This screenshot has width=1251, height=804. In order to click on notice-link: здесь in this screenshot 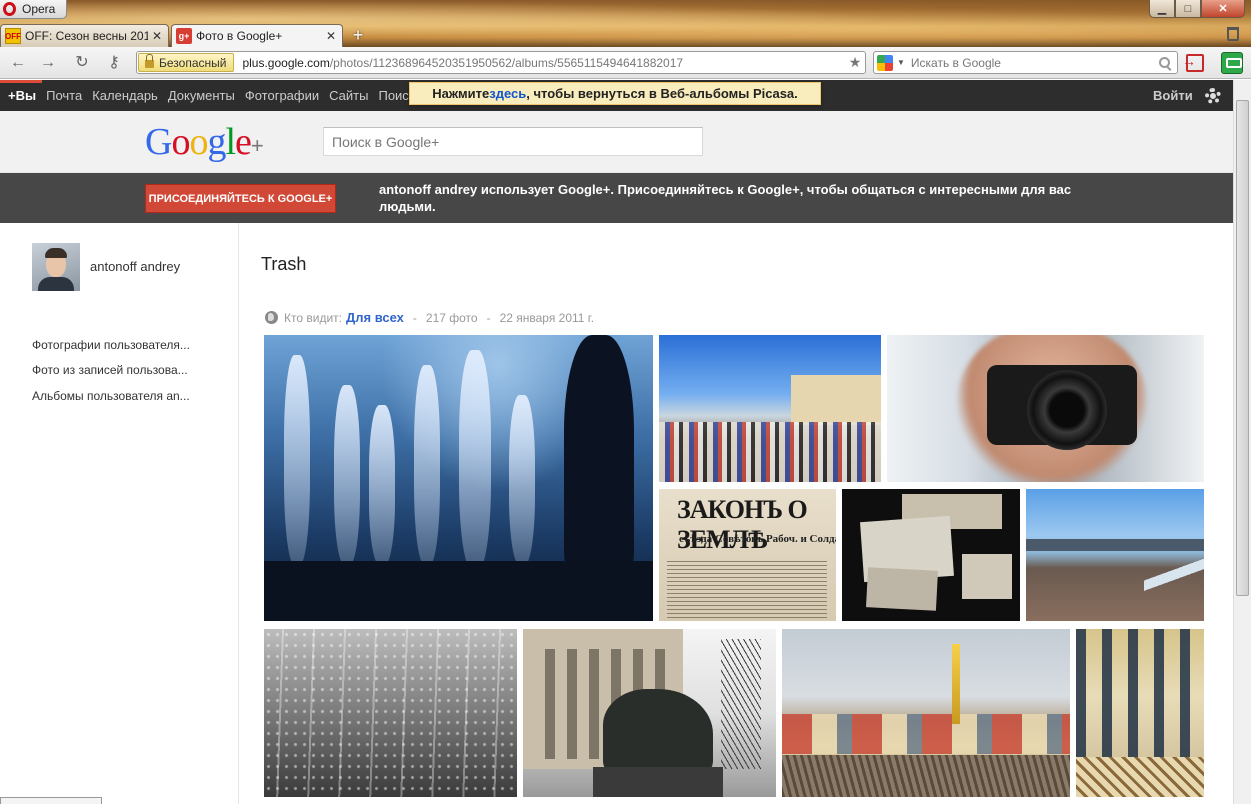, I will do `click(507, 93)`.